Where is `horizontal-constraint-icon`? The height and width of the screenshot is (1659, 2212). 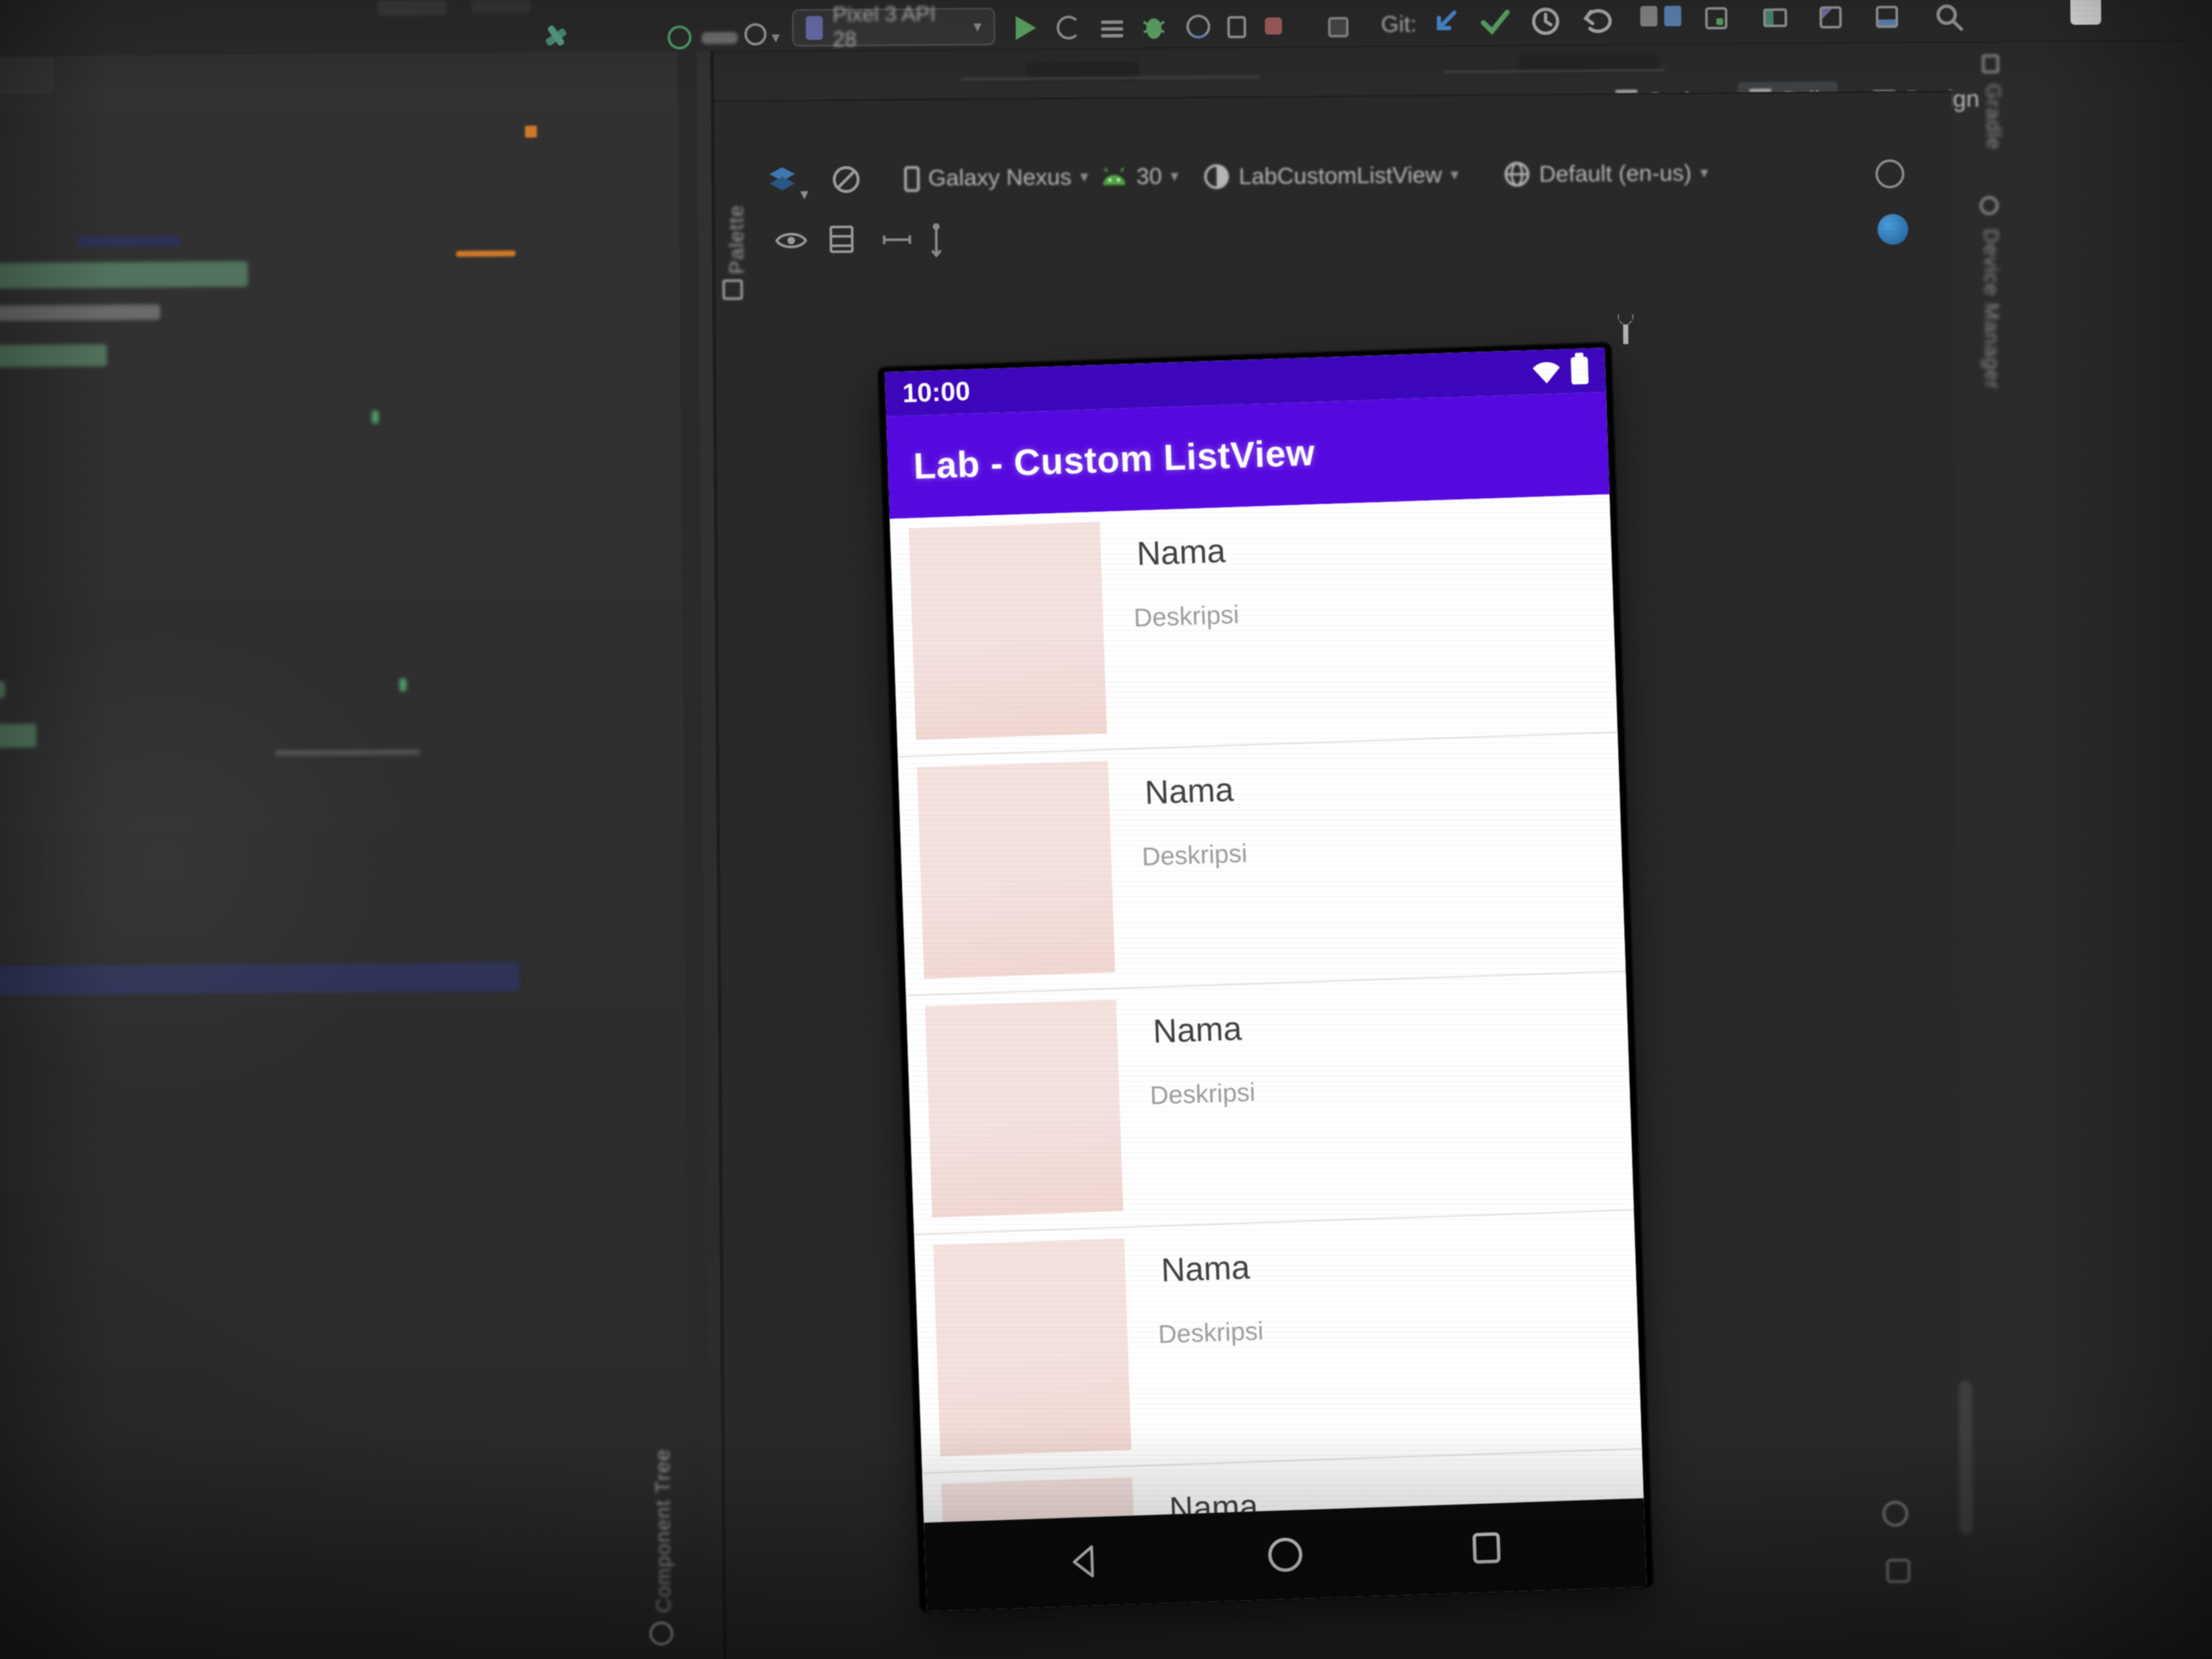
horizontal-constraint-icon is located at coordinates (896, 240).